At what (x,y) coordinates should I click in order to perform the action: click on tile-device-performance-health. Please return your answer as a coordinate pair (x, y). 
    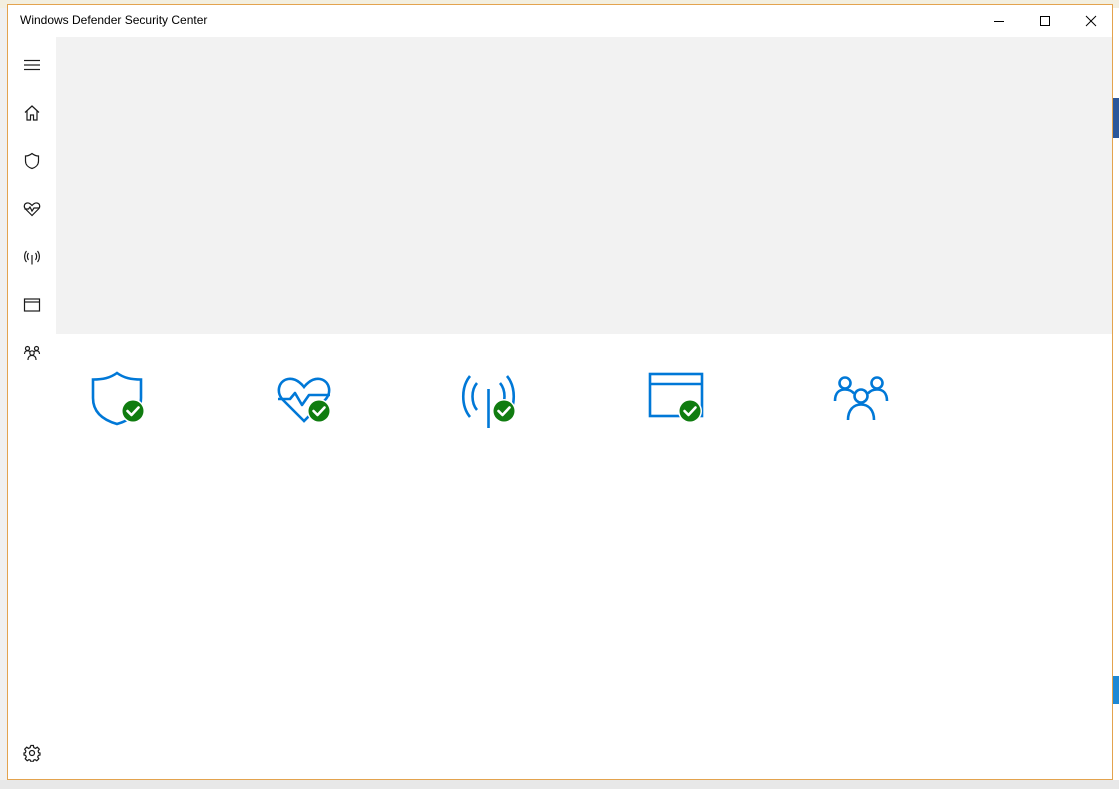
    Looking at the image, I should click on (307, 401).